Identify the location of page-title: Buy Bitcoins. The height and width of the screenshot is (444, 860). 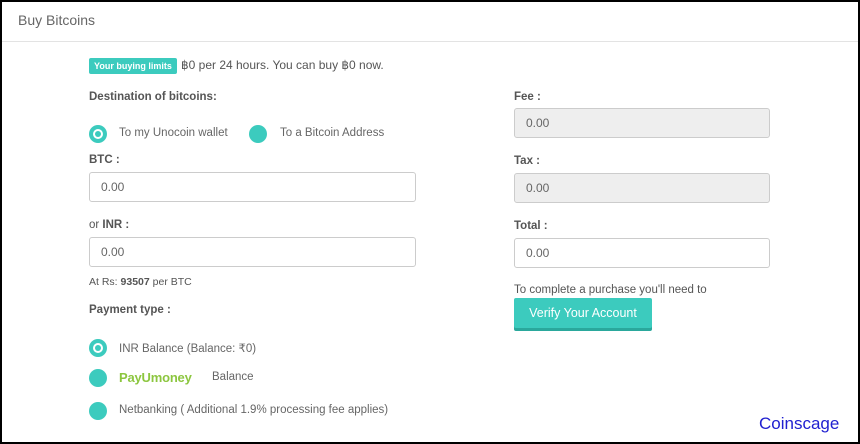
(57, 20).